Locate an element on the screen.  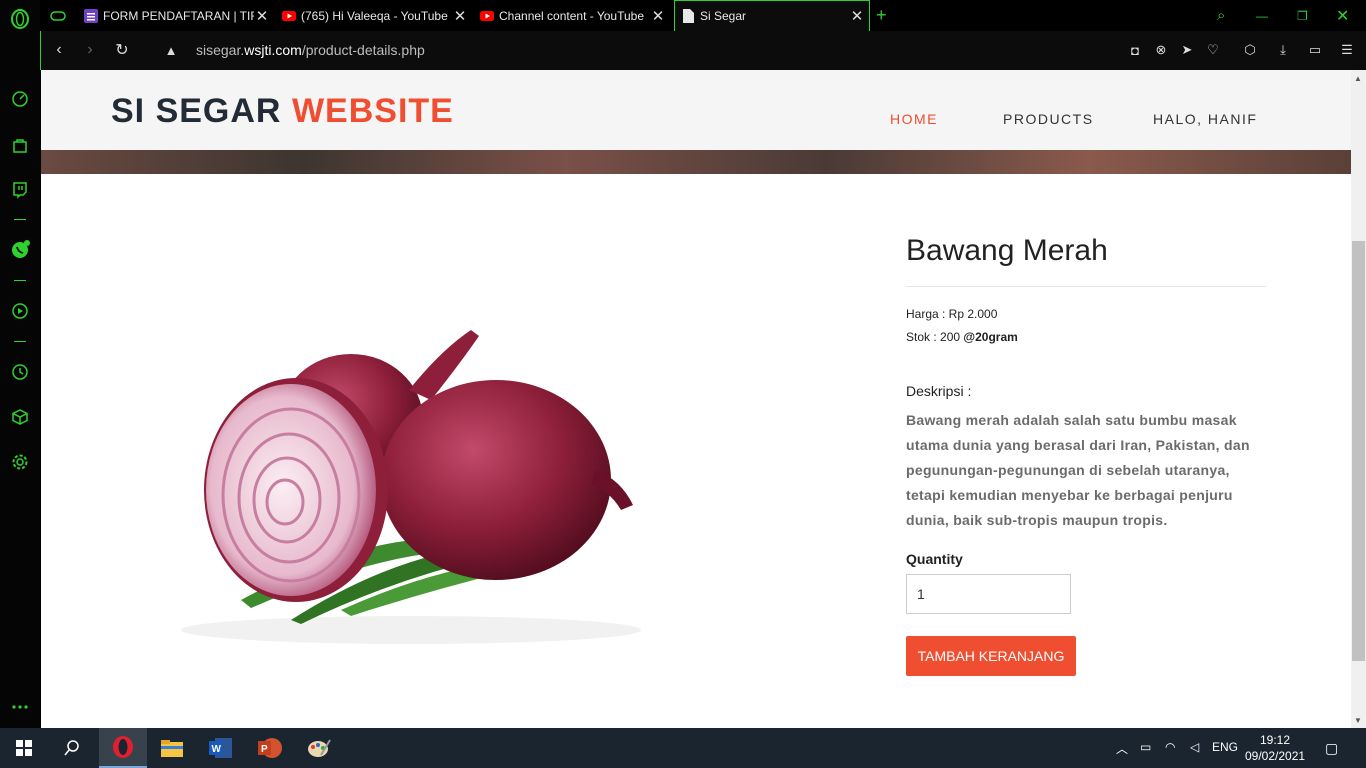
new-tab-plus-icon: + is located at coordinates (886, 15).